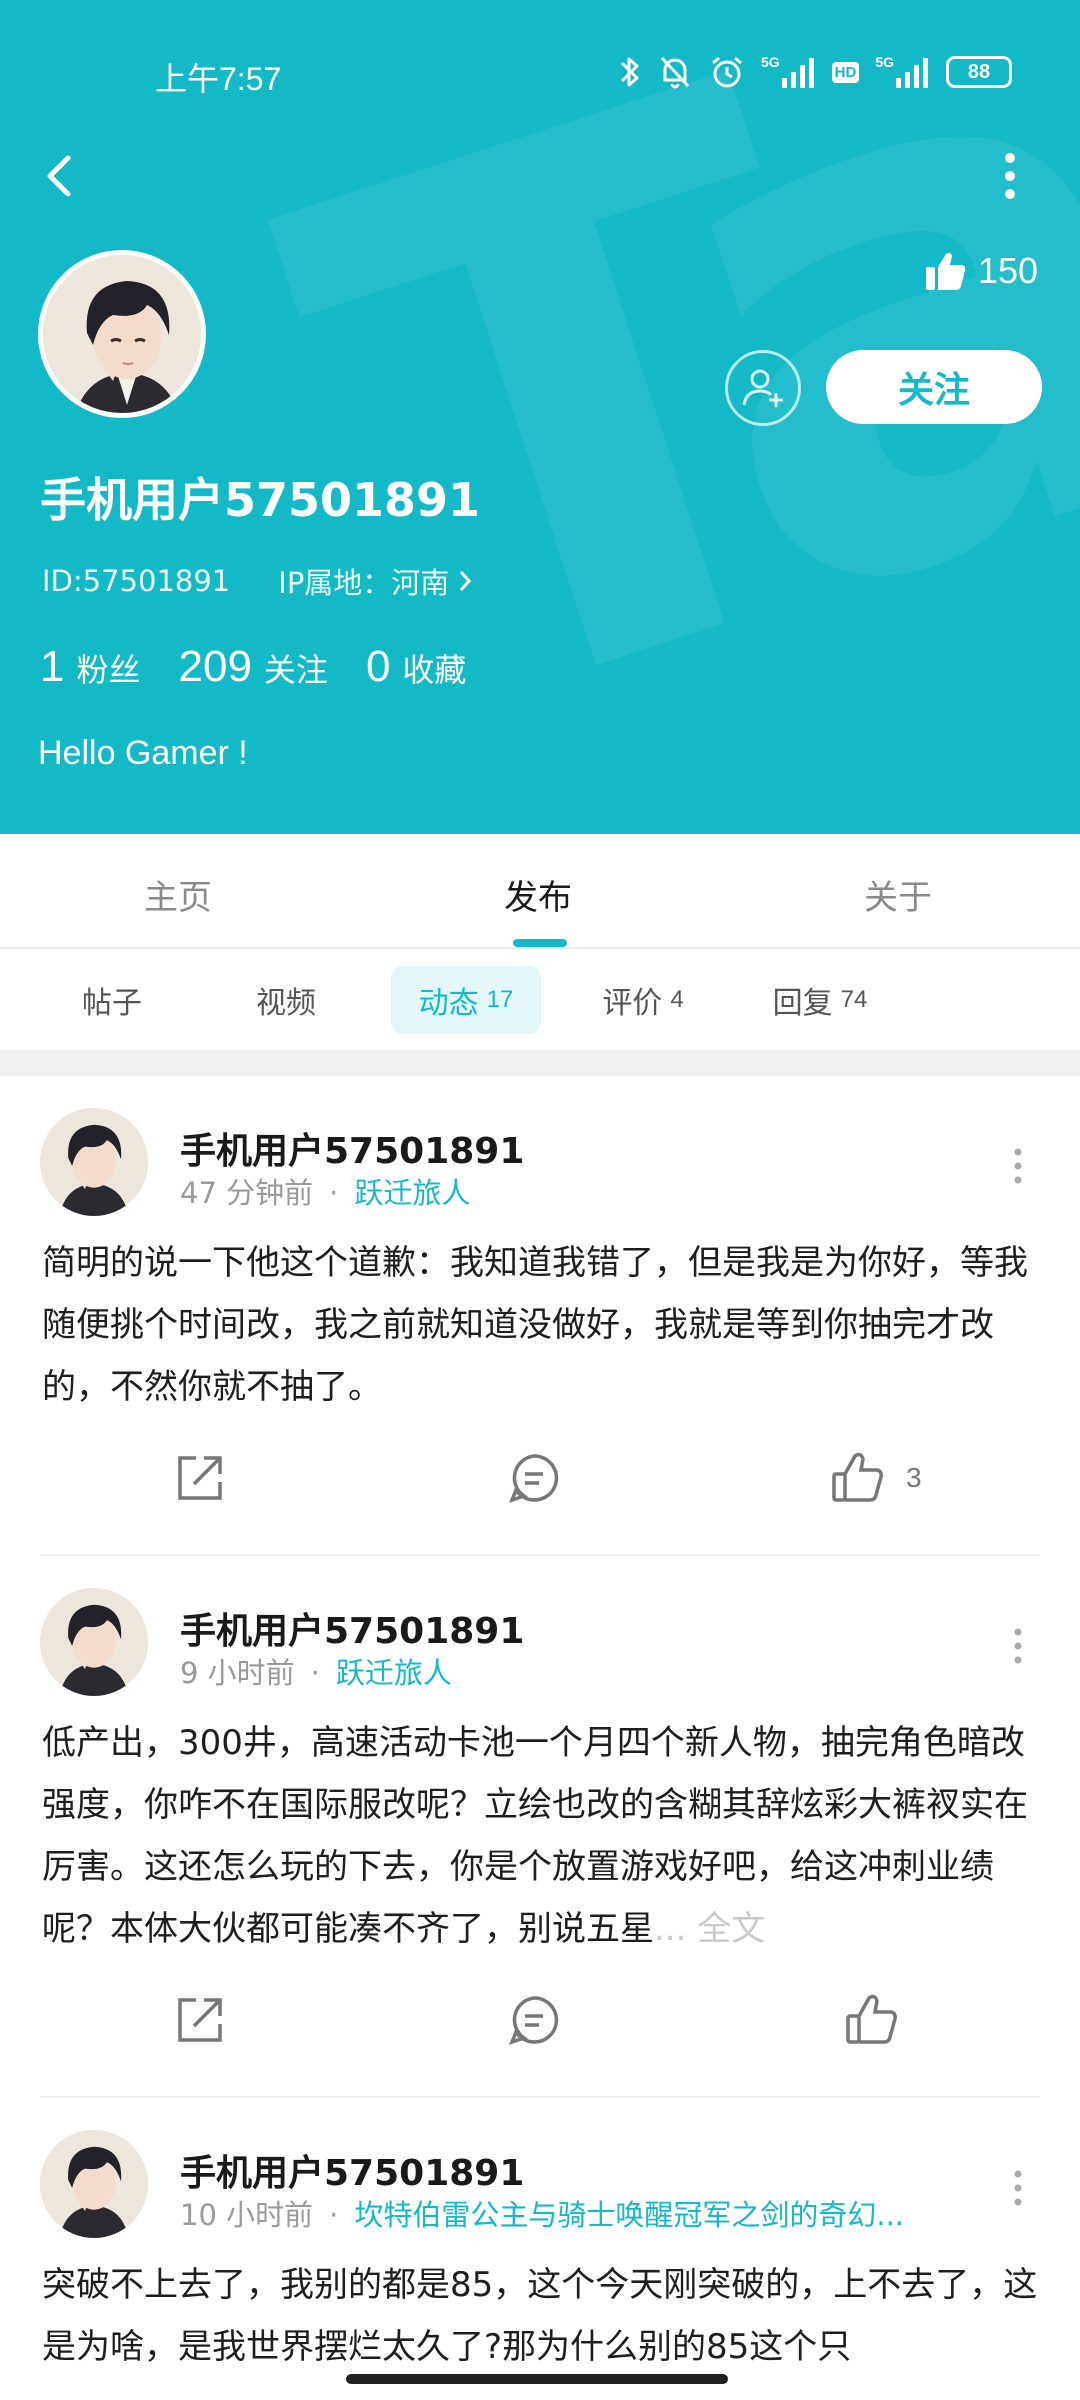 The height and width of the screenshot is (2400, 1080). I want to click on subtab-count: 17, so click(500, 999).